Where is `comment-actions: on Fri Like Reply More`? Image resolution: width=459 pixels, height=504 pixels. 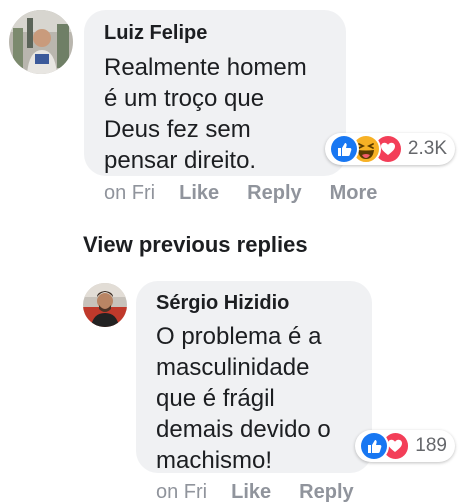
comment-actions: on Fri Like Reply More is located at coordinates (254, 193).